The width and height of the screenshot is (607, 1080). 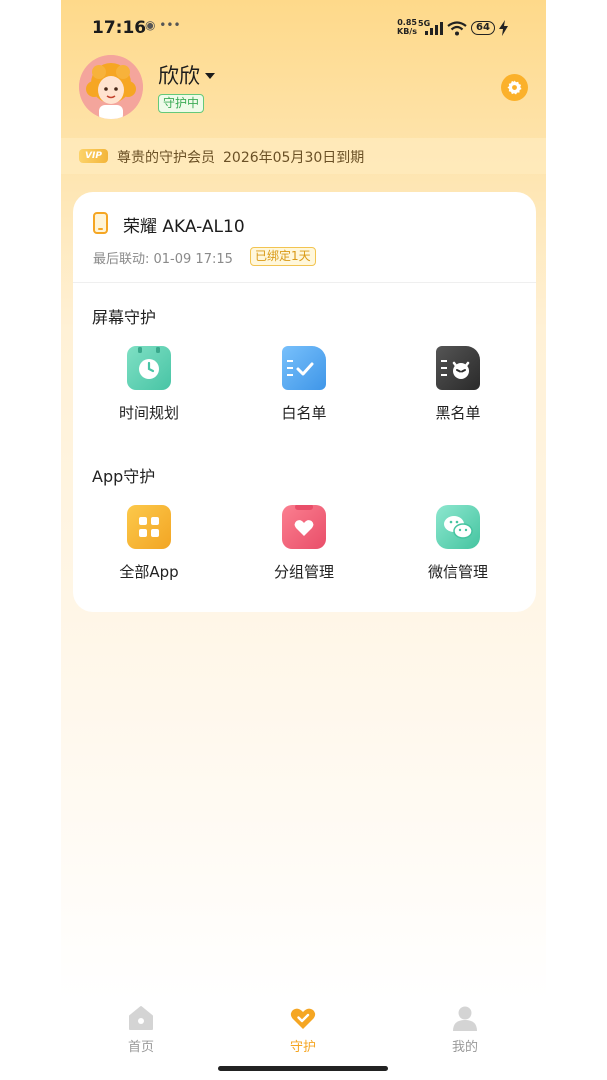 What do you see at coordinates (303, 1018) in the screenshot?
I see `heart-check-icon` at bounding box center [303, 1018].